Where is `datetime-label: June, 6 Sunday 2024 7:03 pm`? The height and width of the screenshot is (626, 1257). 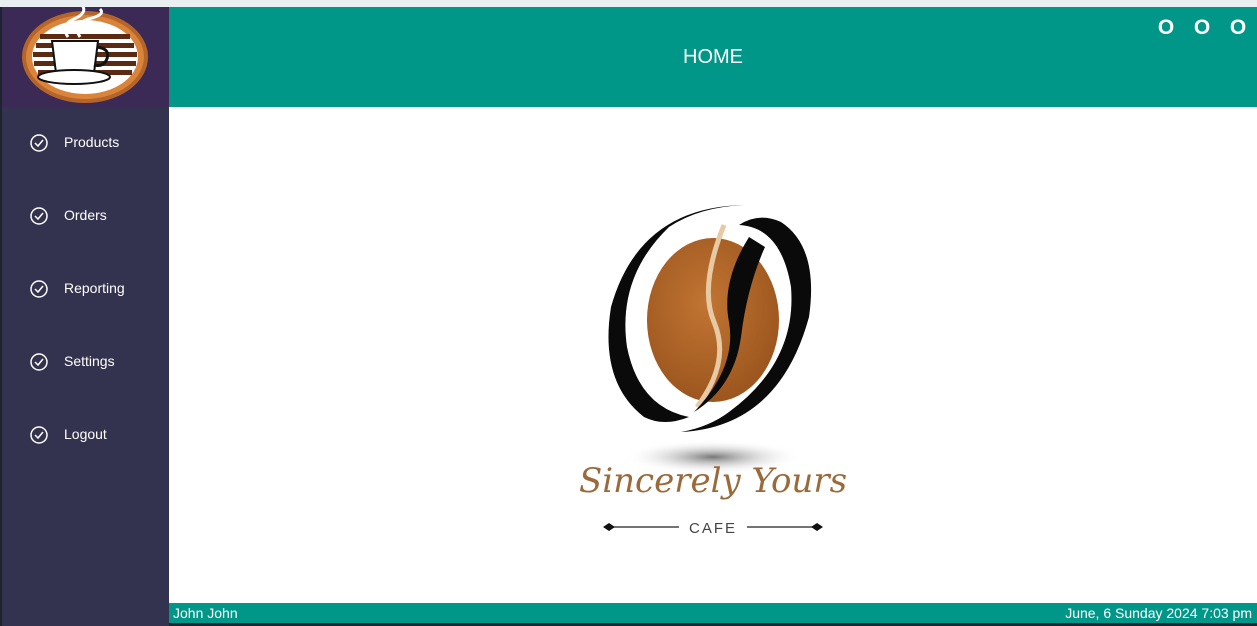 datetime-label: June, 6 Sunday 2024 7:03 pm is located at coordinates (1158, 613).